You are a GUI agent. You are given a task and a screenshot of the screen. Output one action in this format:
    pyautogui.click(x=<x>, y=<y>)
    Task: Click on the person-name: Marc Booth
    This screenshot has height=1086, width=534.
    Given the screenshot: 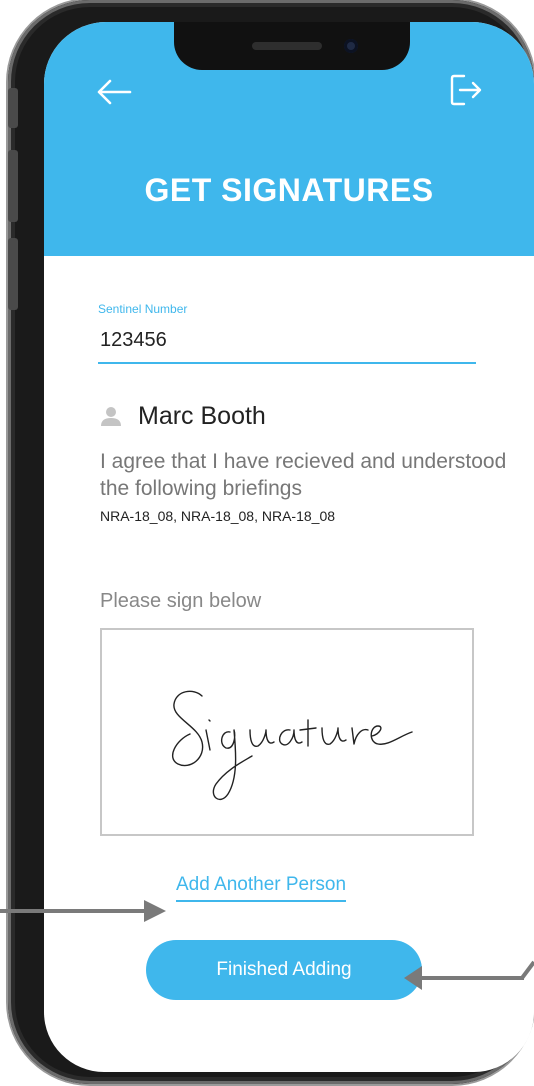 What is the action you would take?
    pyautogui.click(x=202, y=415)
    